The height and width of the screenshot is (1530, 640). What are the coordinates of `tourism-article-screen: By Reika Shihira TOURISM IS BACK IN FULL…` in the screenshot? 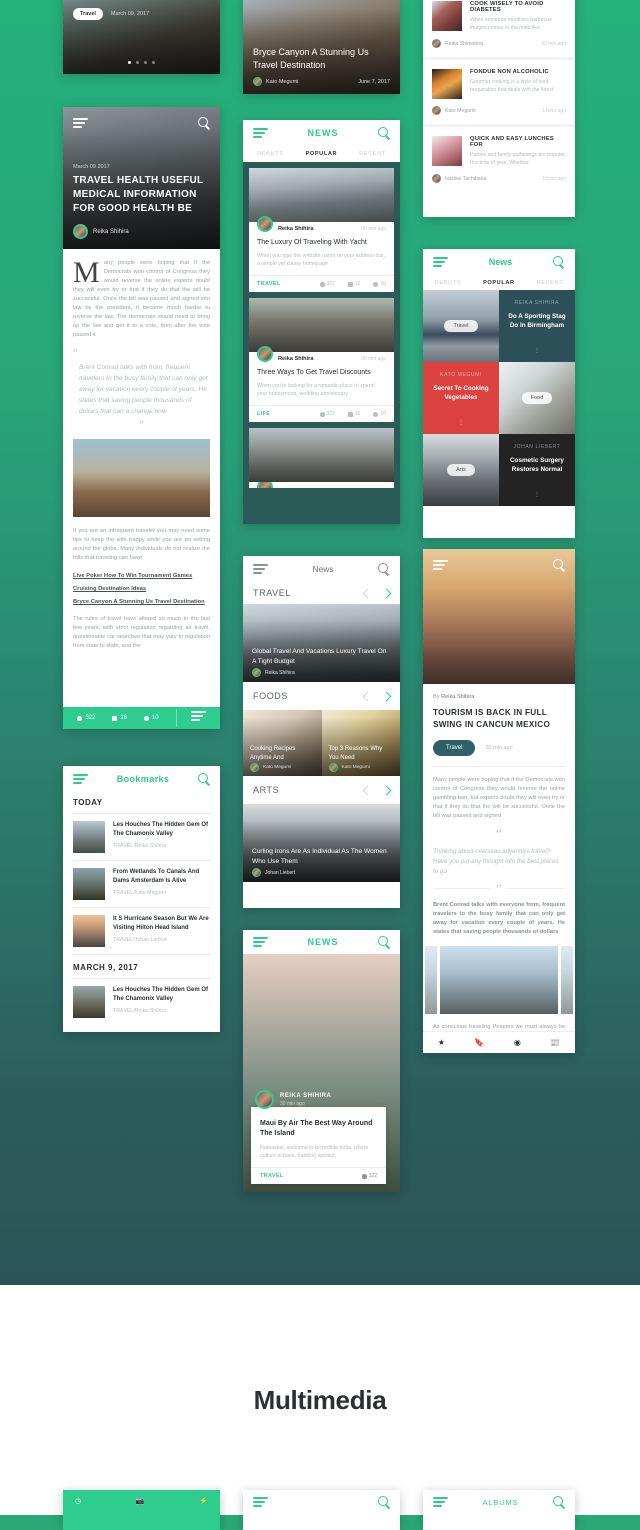 It's located at (499, 801).